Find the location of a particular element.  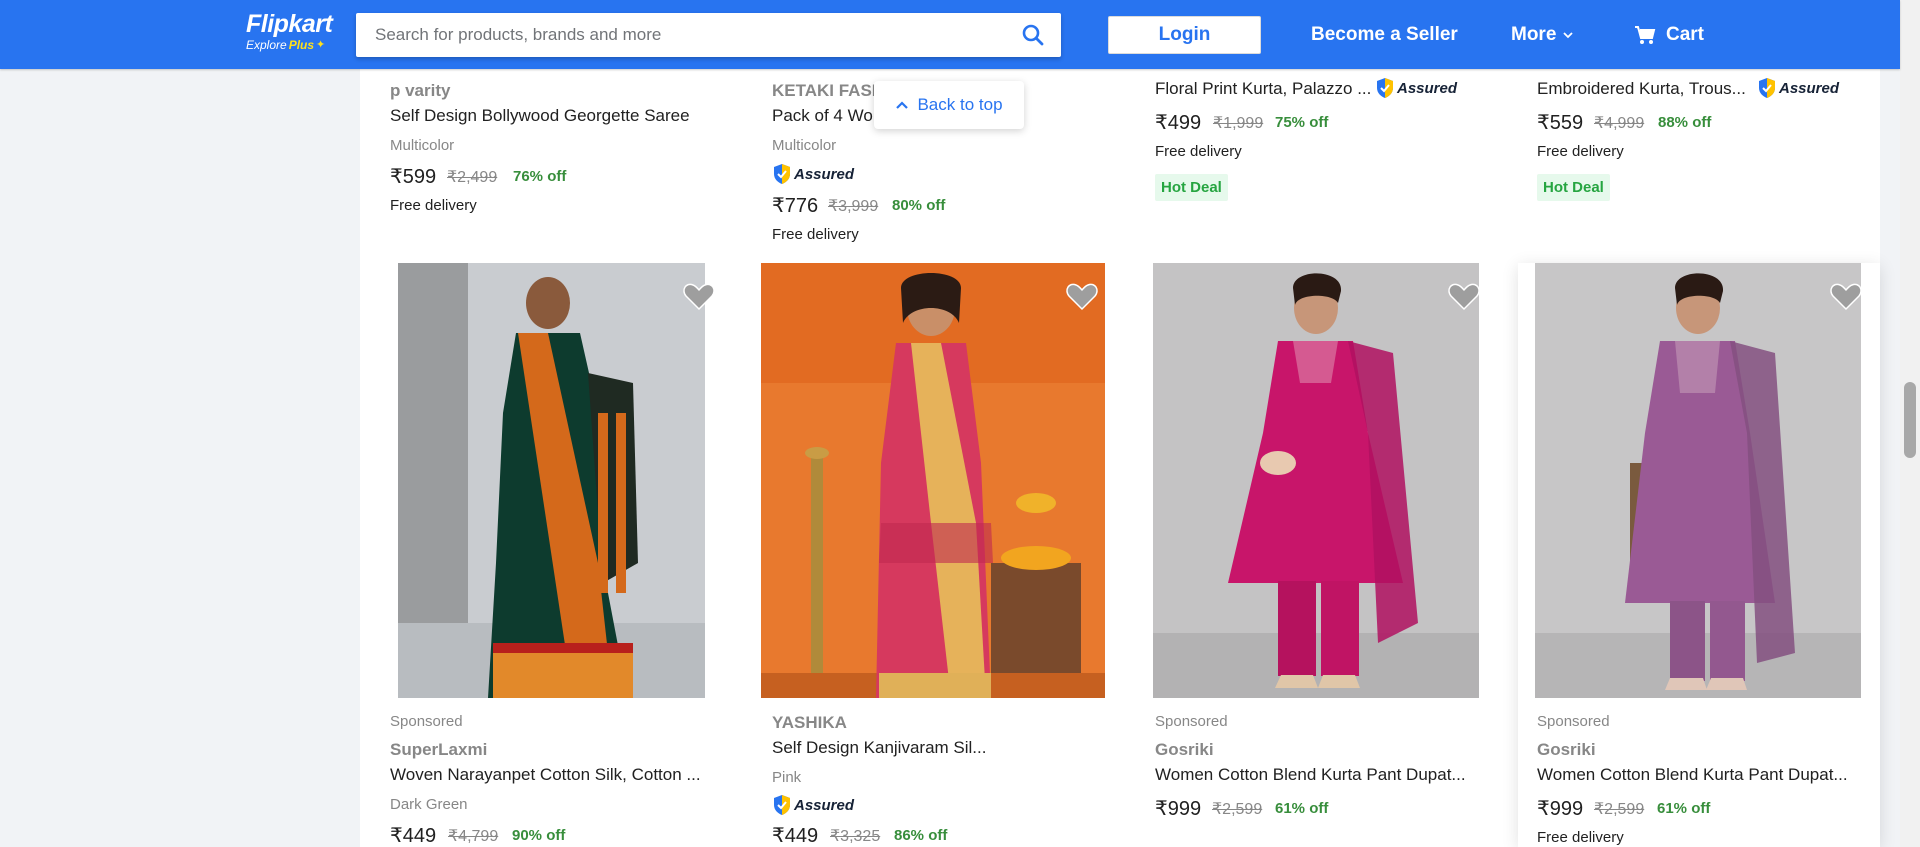

product-discount: 76% off is located at coordinates (540, 176).